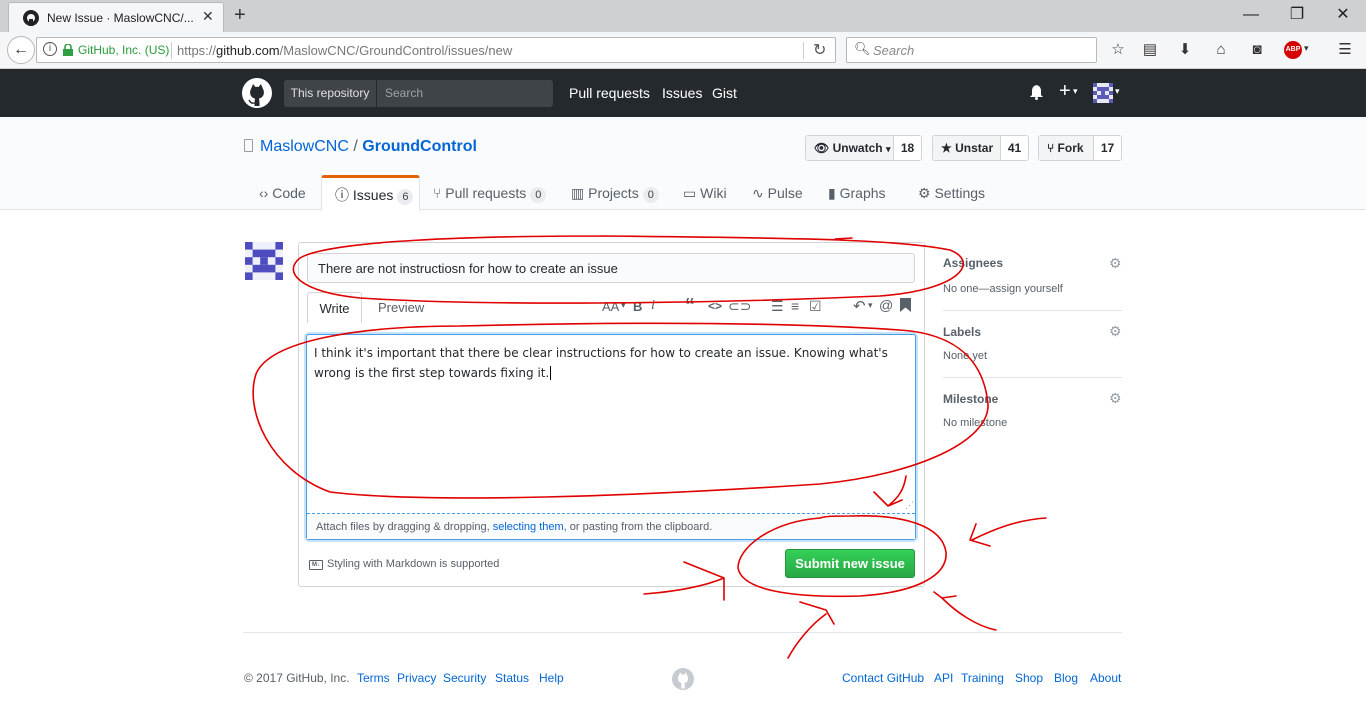  I want to click on assignees-value: No one—assign yourself, so click(1003, 289).